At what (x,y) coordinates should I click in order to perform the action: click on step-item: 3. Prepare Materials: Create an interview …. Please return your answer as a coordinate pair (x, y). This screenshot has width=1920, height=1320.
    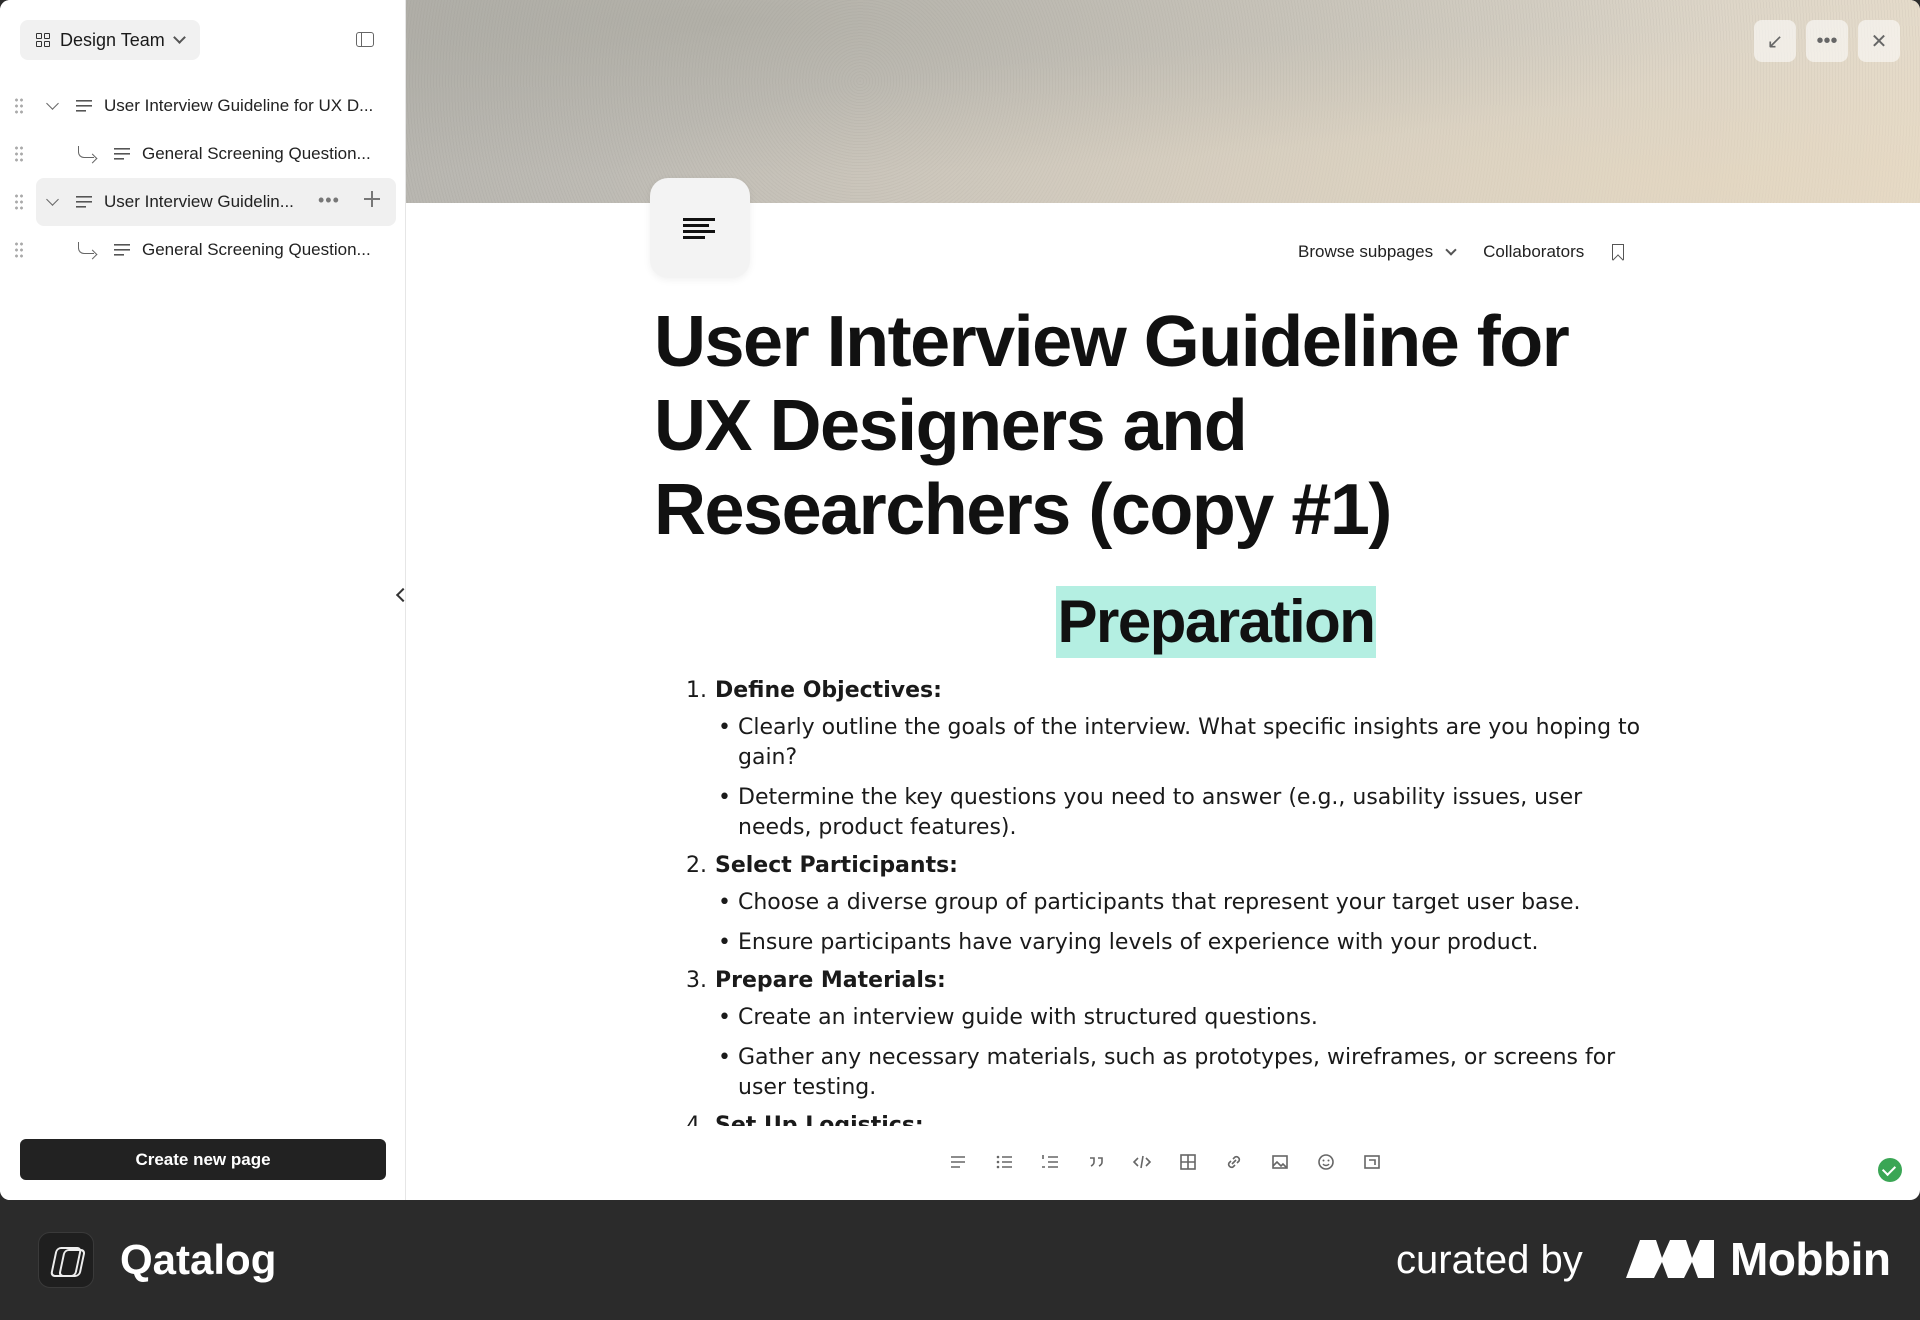
    Looking at the image, I should click on (1171, 1035).